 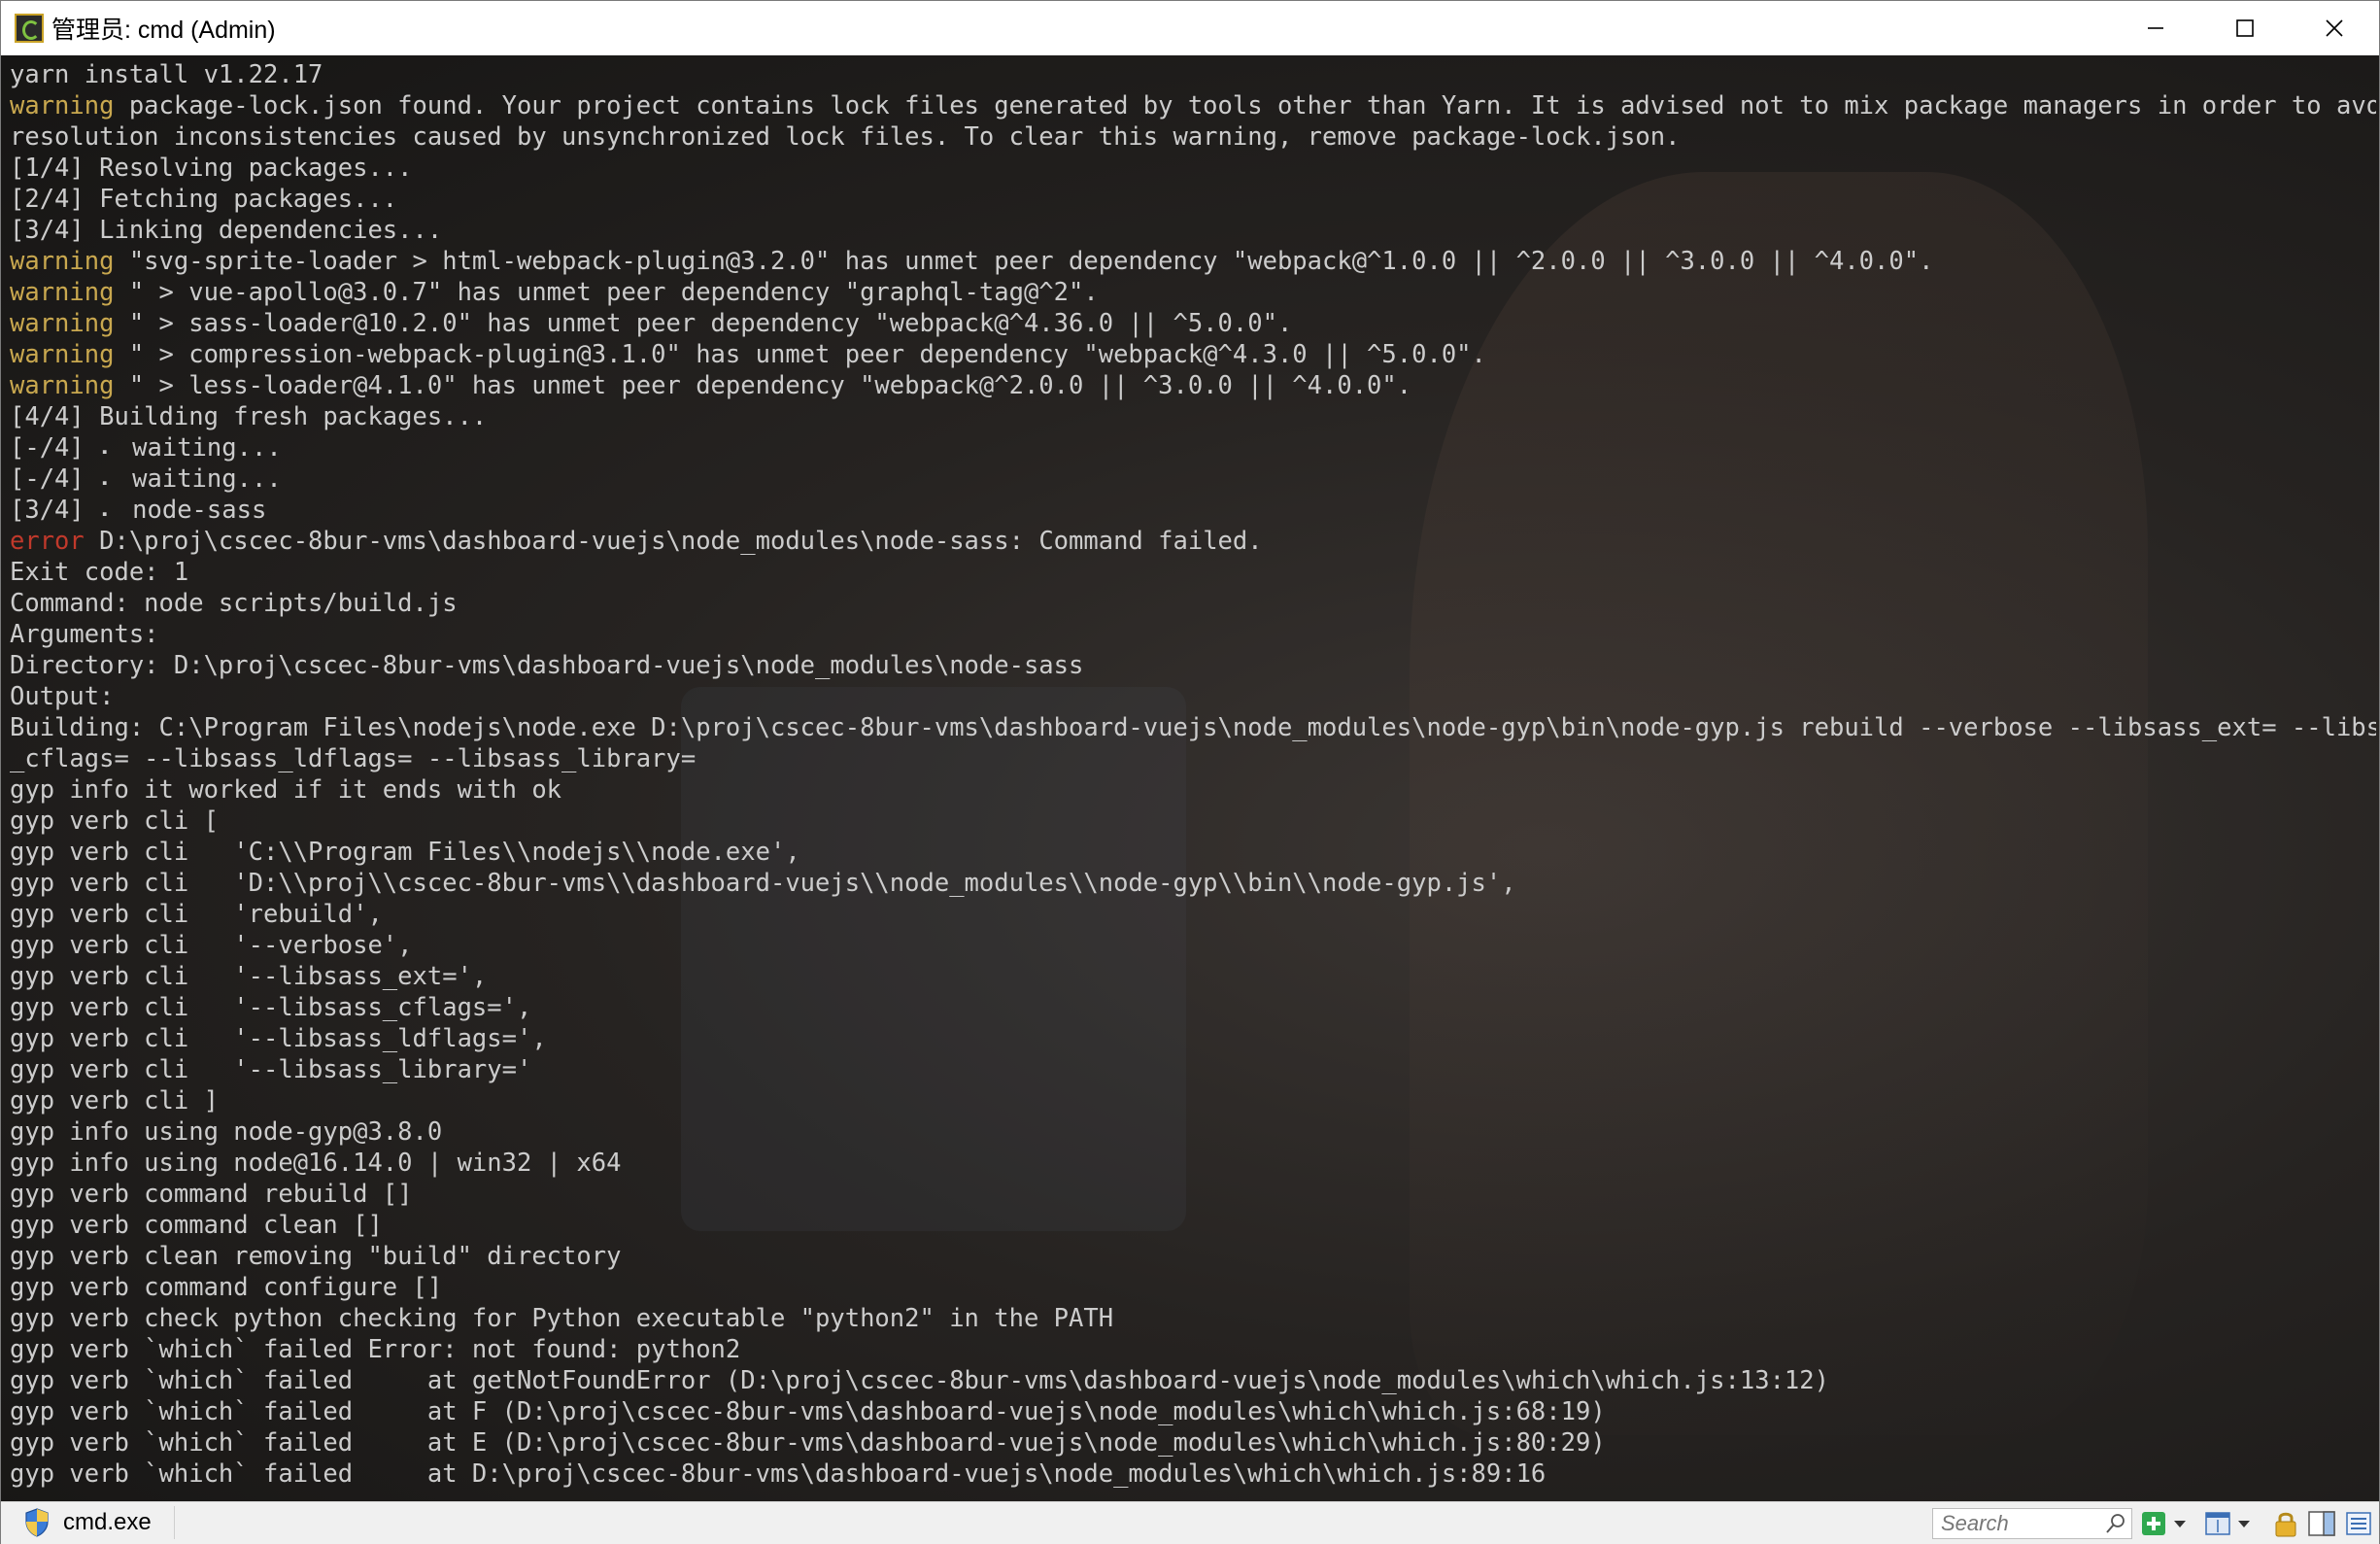 I want to click on minimize-icon, so click(x=2155, y=28).